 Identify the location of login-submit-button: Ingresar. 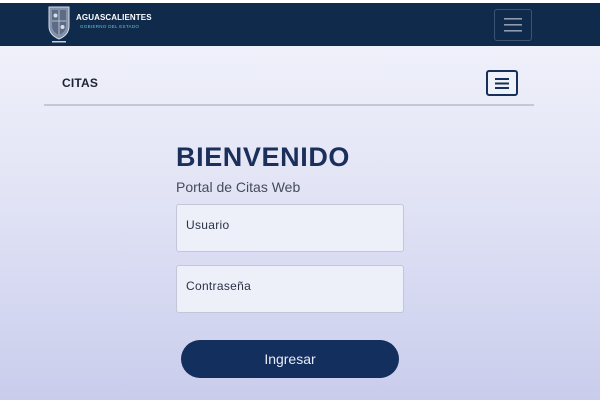
(290, 359).